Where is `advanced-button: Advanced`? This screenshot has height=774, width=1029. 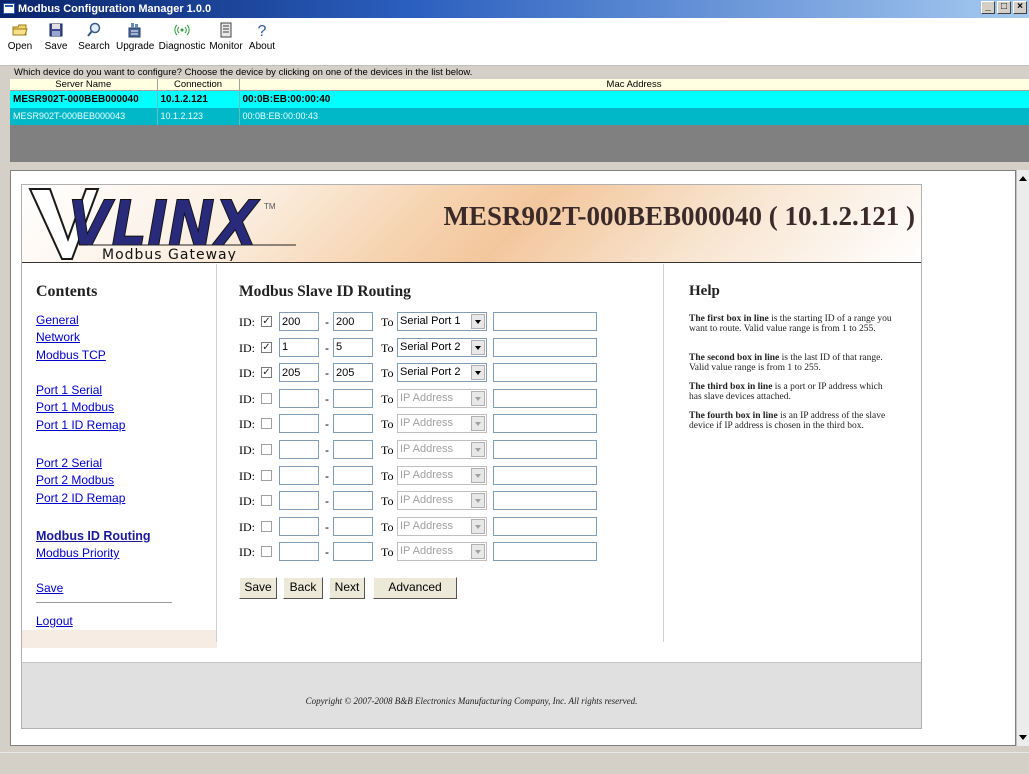 advanced-button: Advanced is located at coordinates (415, 588).